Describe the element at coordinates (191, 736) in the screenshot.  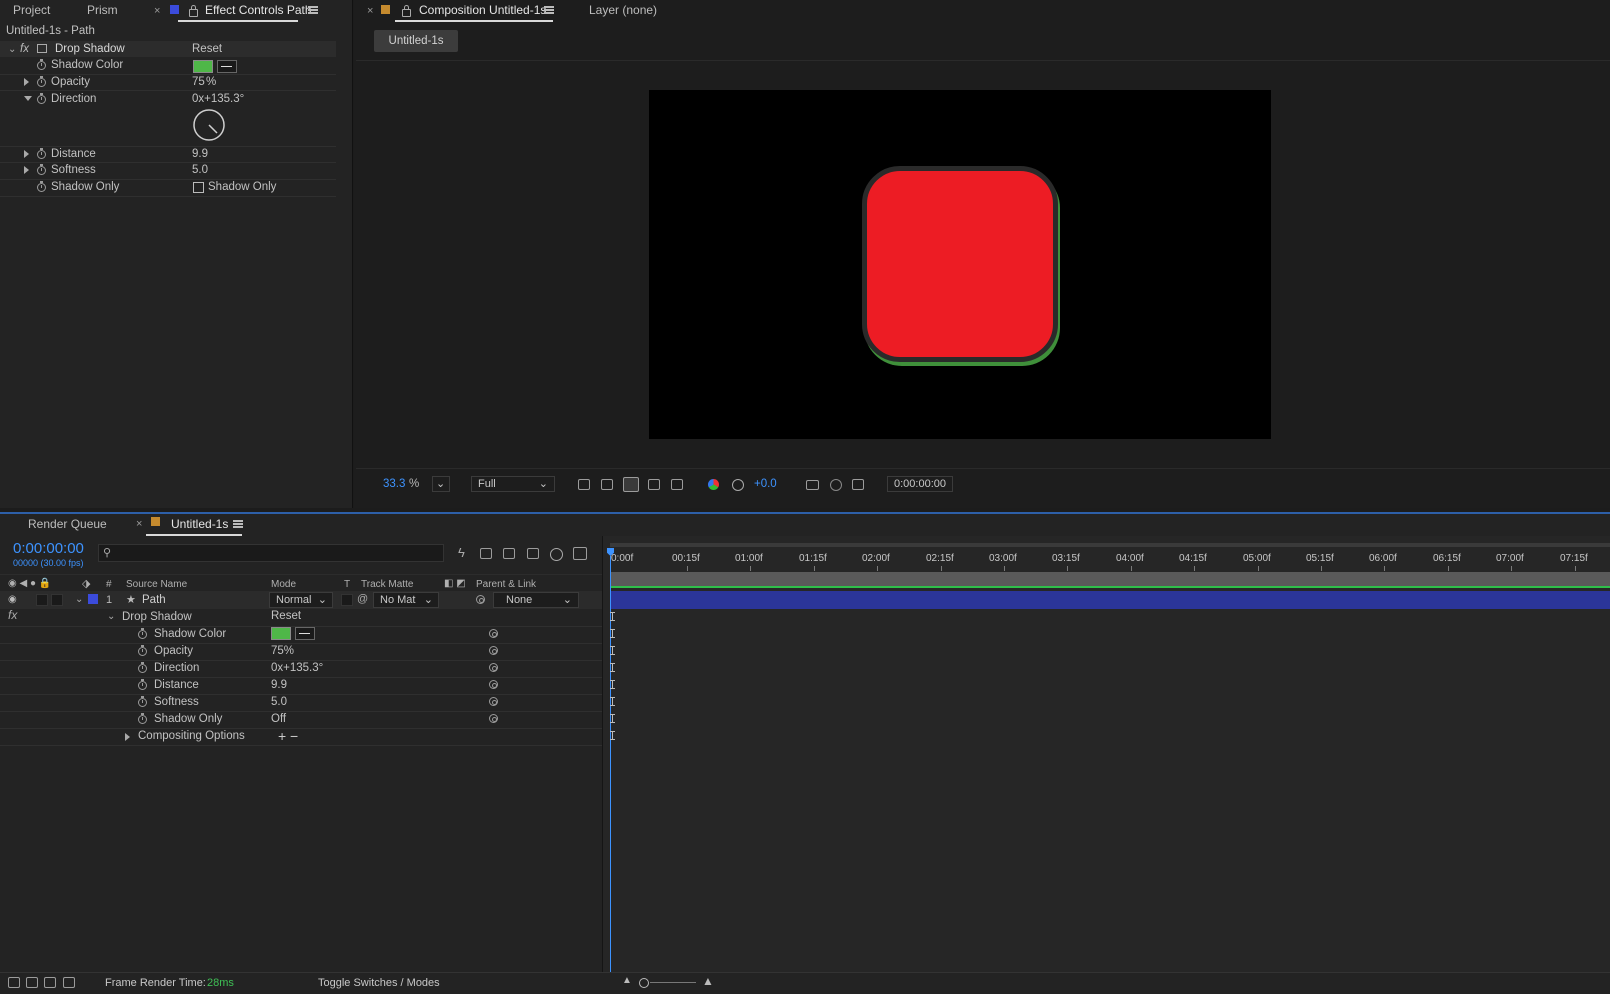
I see `compositing-options-label: Compositing Options` at that location.